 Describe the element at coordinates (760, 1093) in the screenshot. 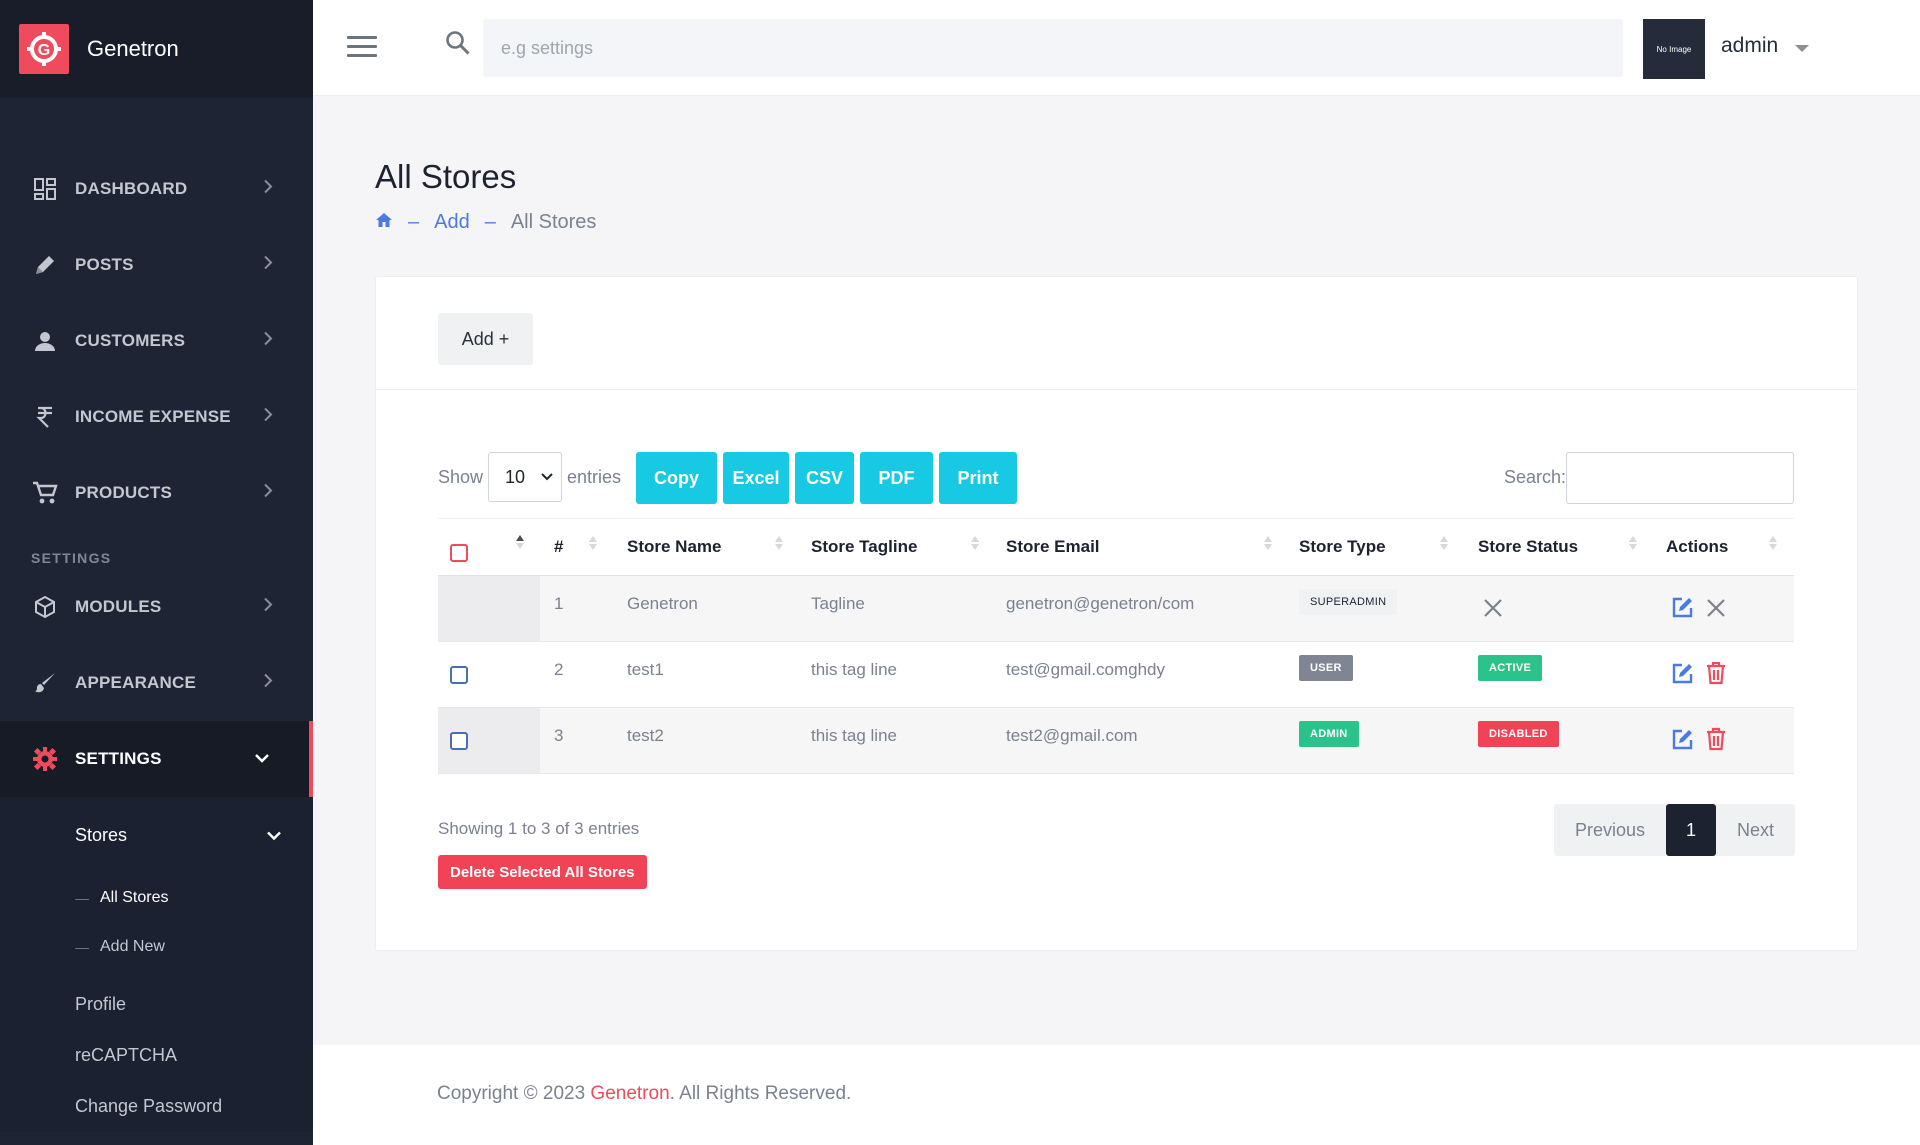

I see `footer-suffix: . All Rights Reserved.` at that location.